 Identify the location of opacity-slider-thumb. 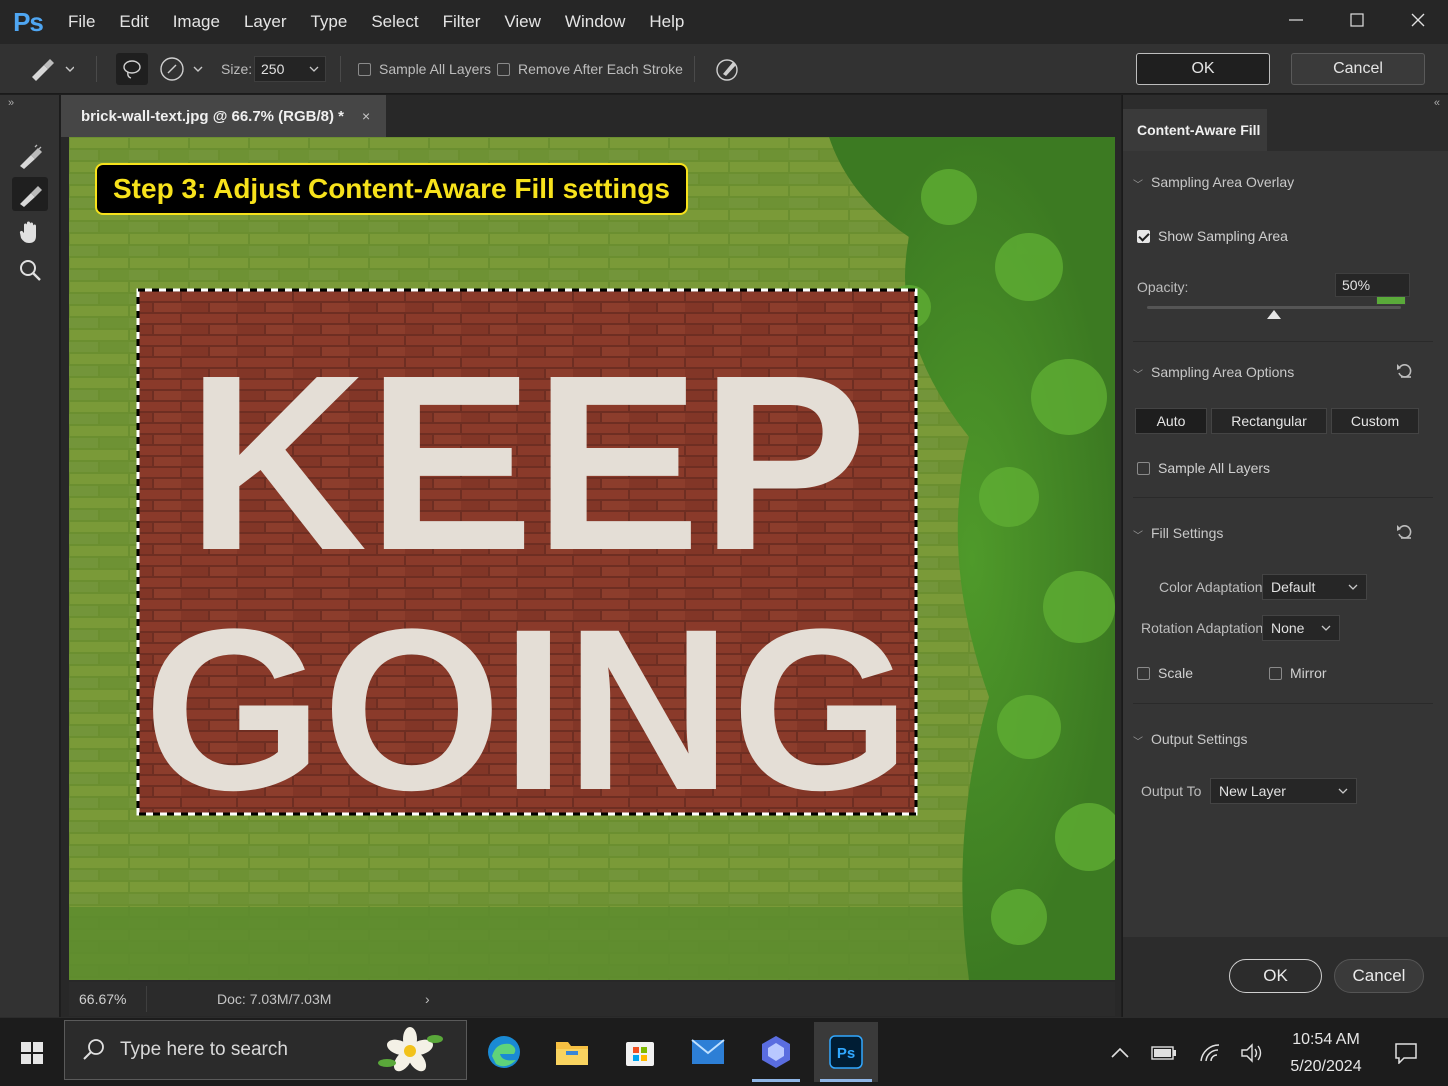
(1274, 314).